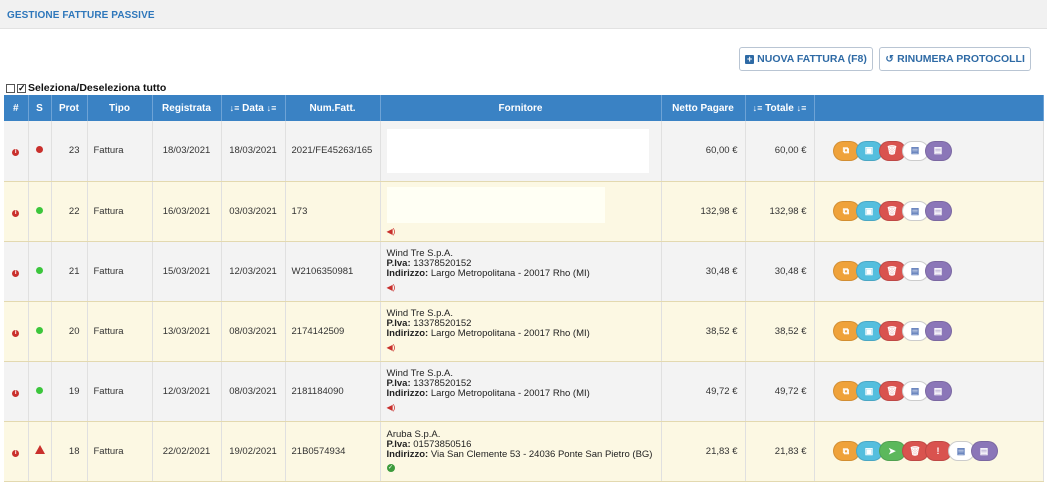  Describe the element at coordinates (40, 108) in the screenshot. I see `col-status: S` at that location.